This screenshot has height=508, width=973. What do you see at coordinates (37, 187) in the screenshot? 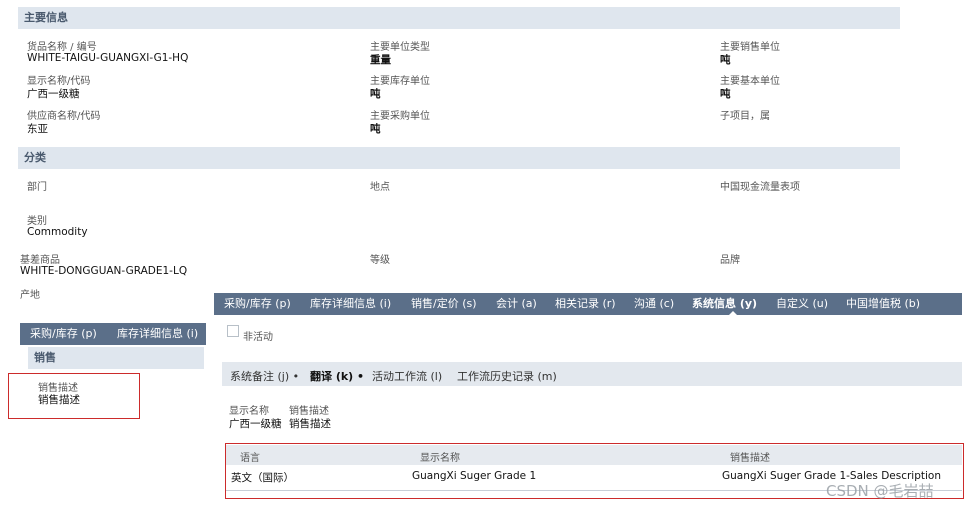
I see `field-label: 部门` at bounding box center [37, 187].